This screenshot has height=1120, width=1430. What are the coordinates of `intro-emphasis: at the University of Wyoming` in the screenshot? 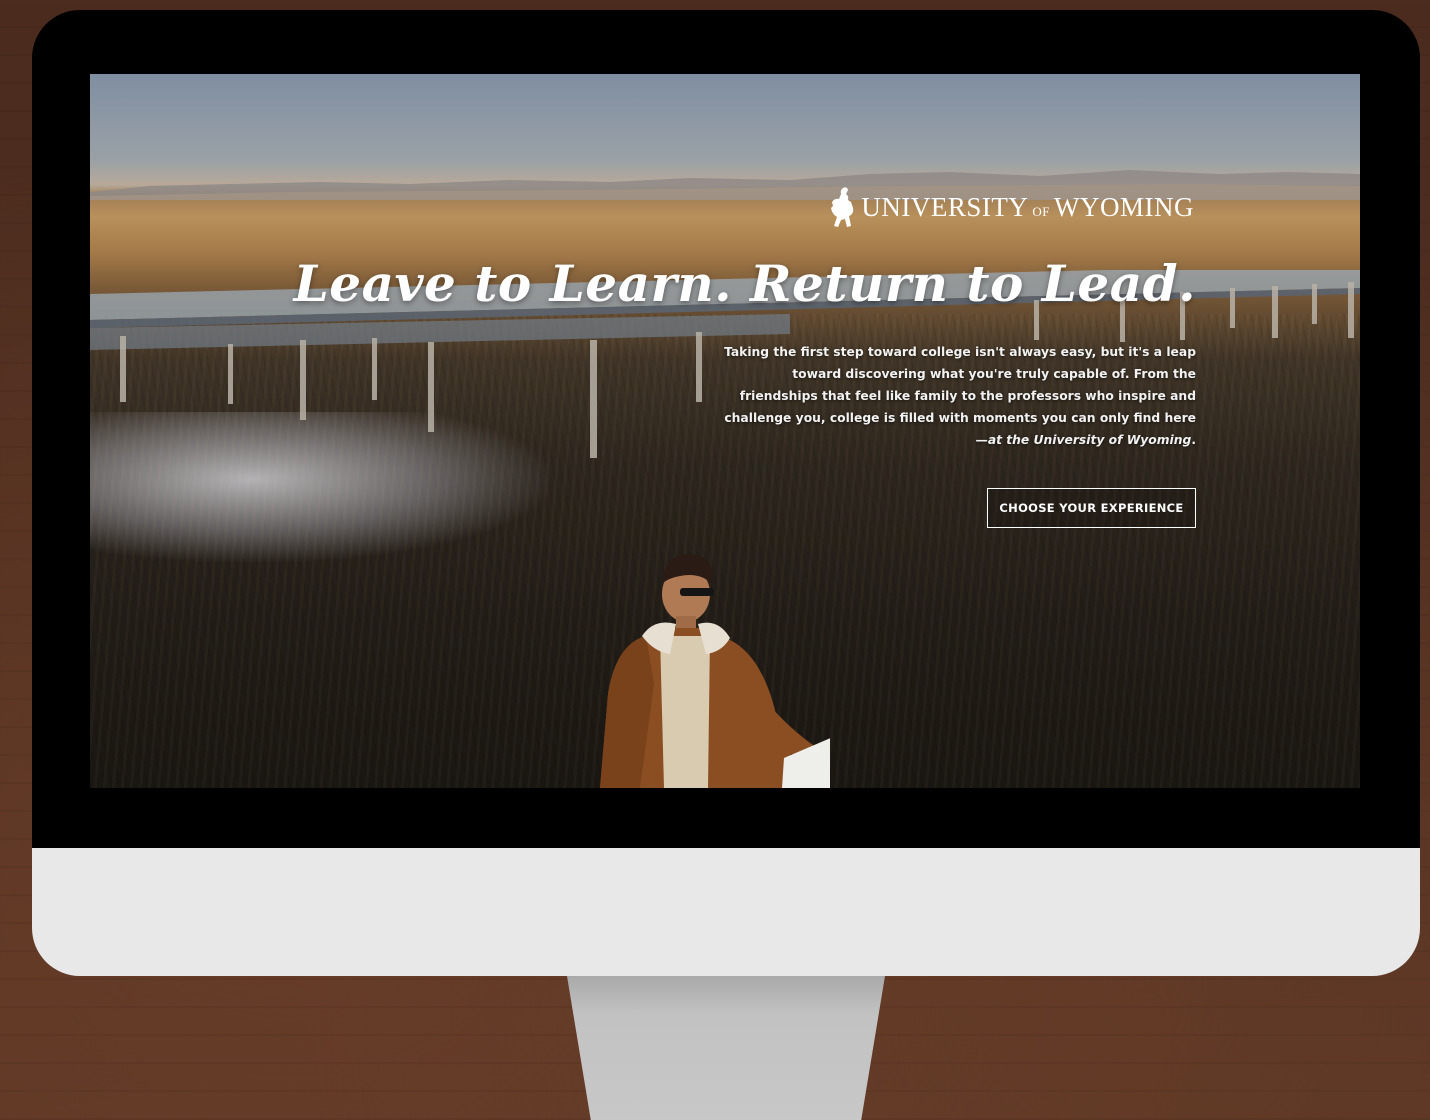 It's located at (1089, 440).